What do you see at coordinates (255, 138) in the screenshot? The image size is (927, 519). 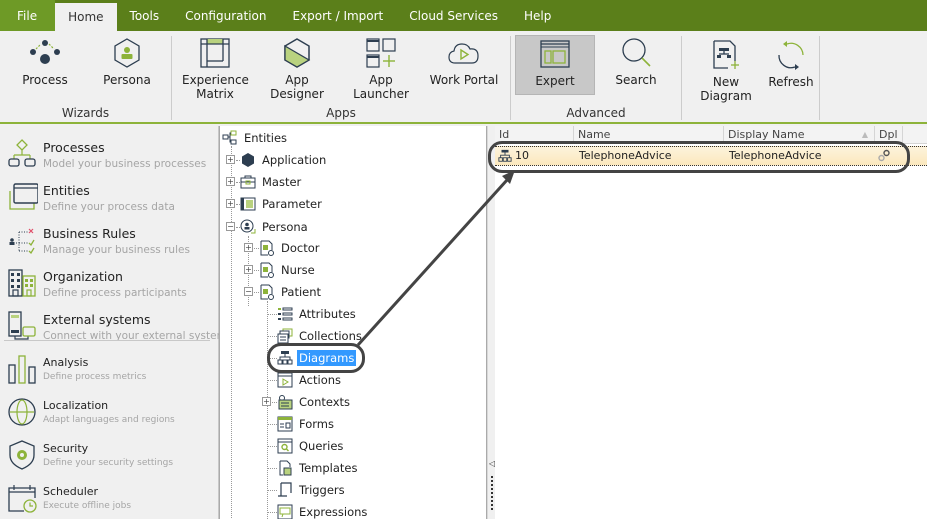 I see `tree-node-entities: Entities` at bounding box center [255, 138].